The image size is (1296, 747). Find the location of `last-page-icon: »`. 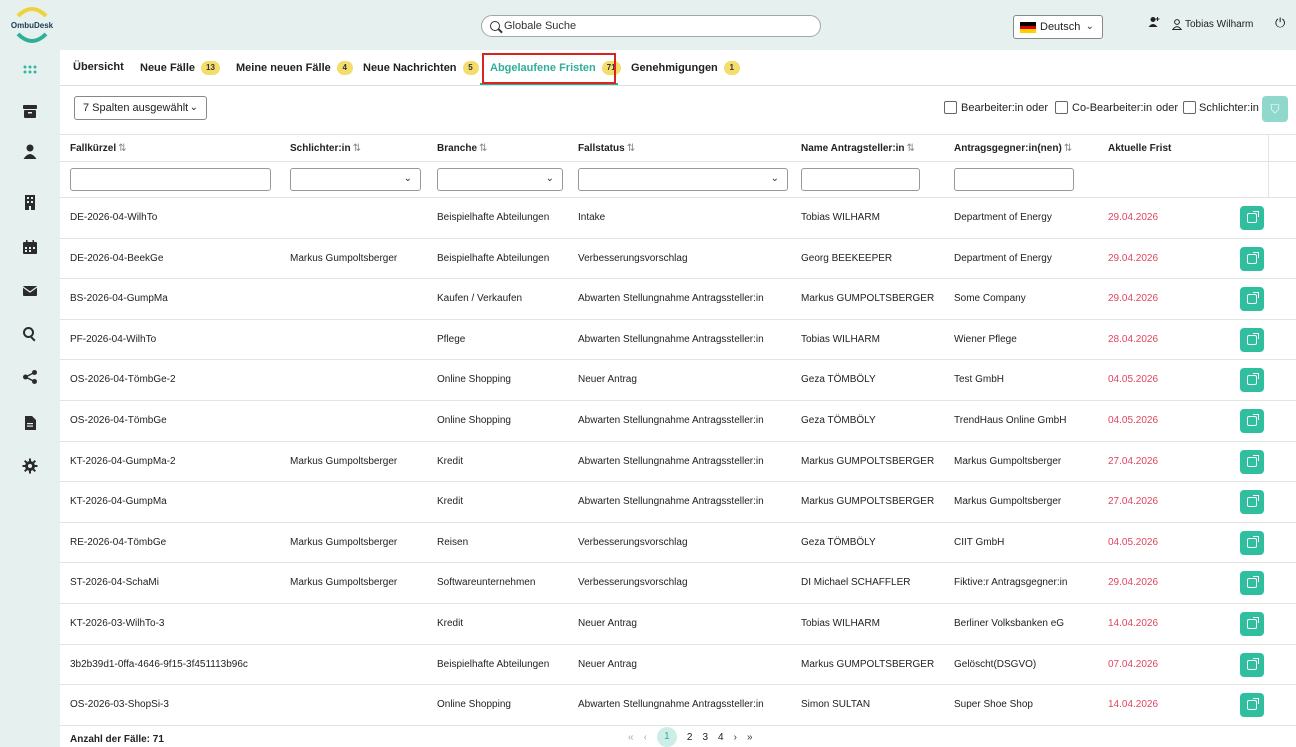

last-page-icon: » is located at coordinates (750, 737).